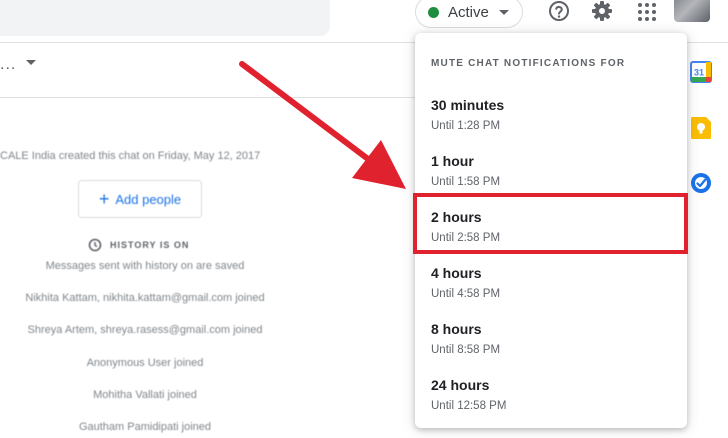  What do you see at coordinates (456, 329) in the screenshot?
I see `option-title: 8 hours` at bounding box center [456, 329].